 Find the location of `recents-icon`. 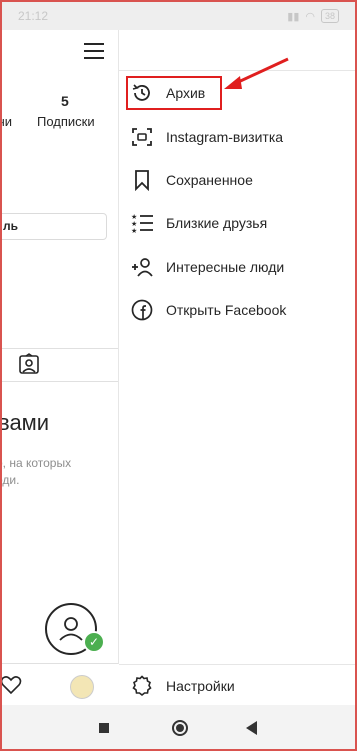

recents-icon is located at coordinates (104, 728).